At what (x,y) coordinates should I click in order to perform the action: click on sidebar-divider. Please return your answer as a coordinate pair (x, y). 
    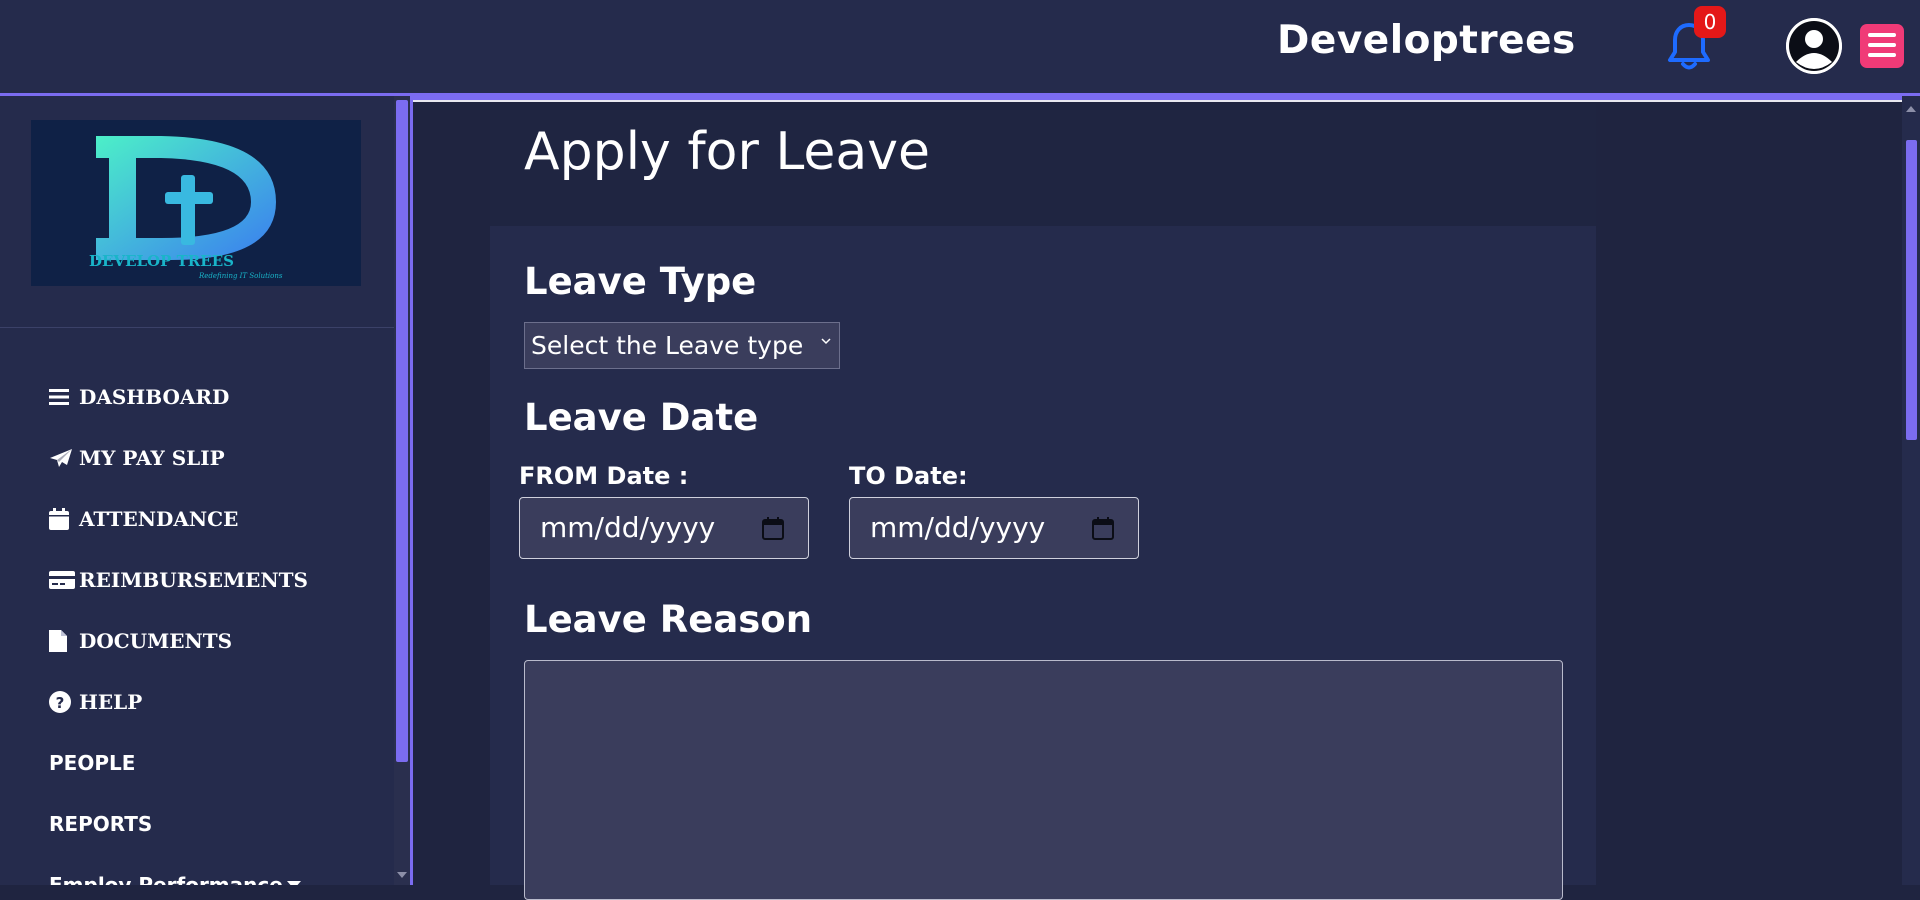
    Looking at the image, I should click on (197, 327).